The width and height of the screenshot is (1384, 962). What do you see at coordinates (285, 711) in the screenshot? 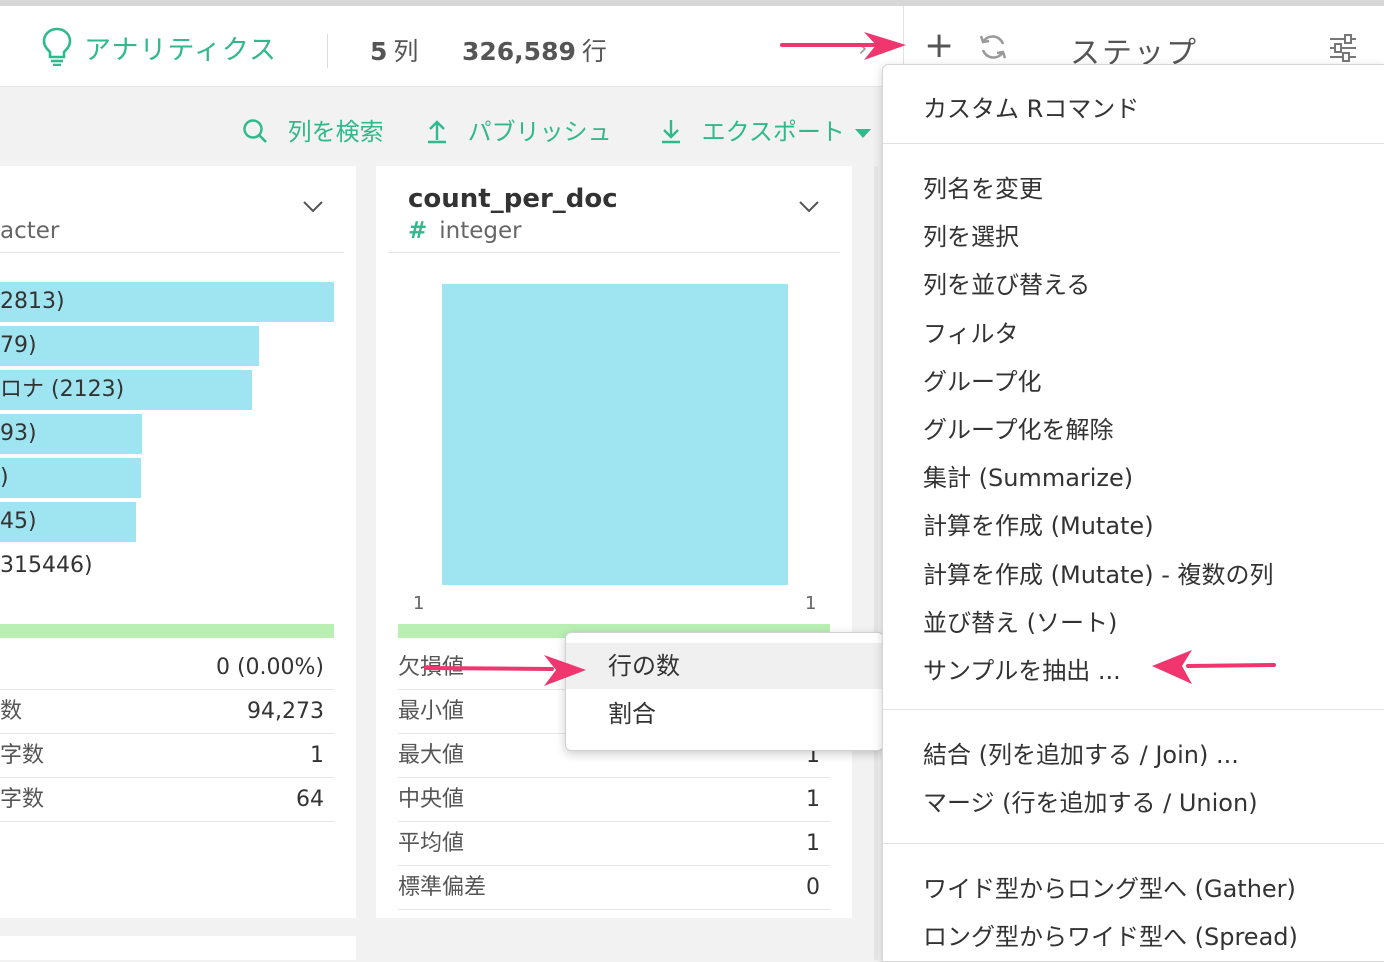
I see `stat-value: 94,273` at bounding box center [285, 711].